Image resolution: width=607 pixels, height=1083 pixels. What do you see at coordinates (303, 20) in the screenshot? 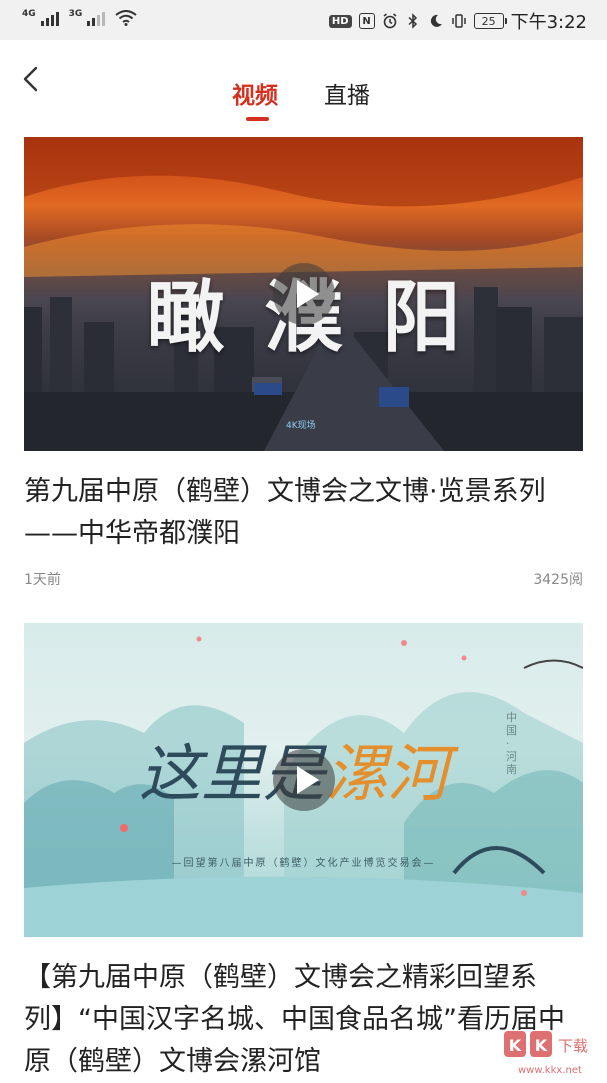
I see `status-bar: 4G 3G HD N 25 下午3:22` at bounding box center [303, 20].